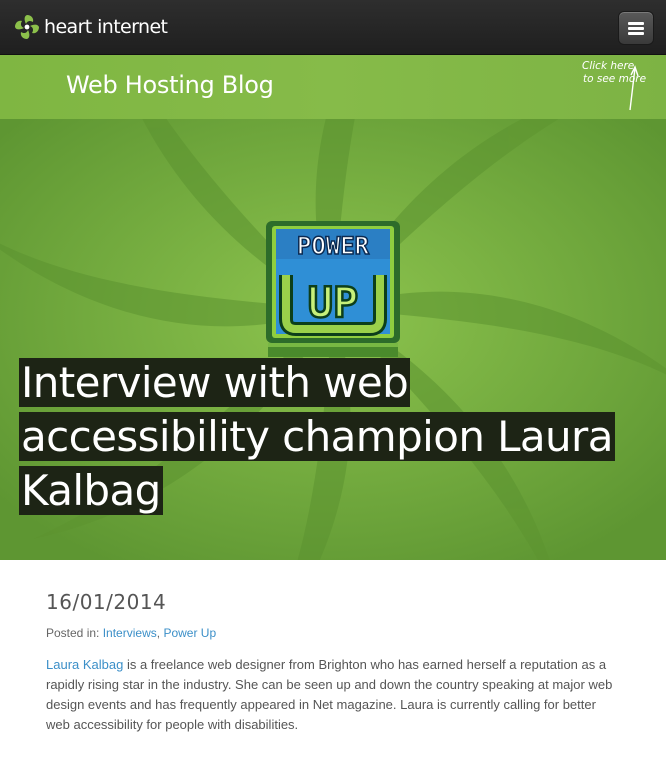  Describe the element at coordinates (333, 87) in the screenshot. I see `blog-title-bar: Web Hosting Blog` at that location.